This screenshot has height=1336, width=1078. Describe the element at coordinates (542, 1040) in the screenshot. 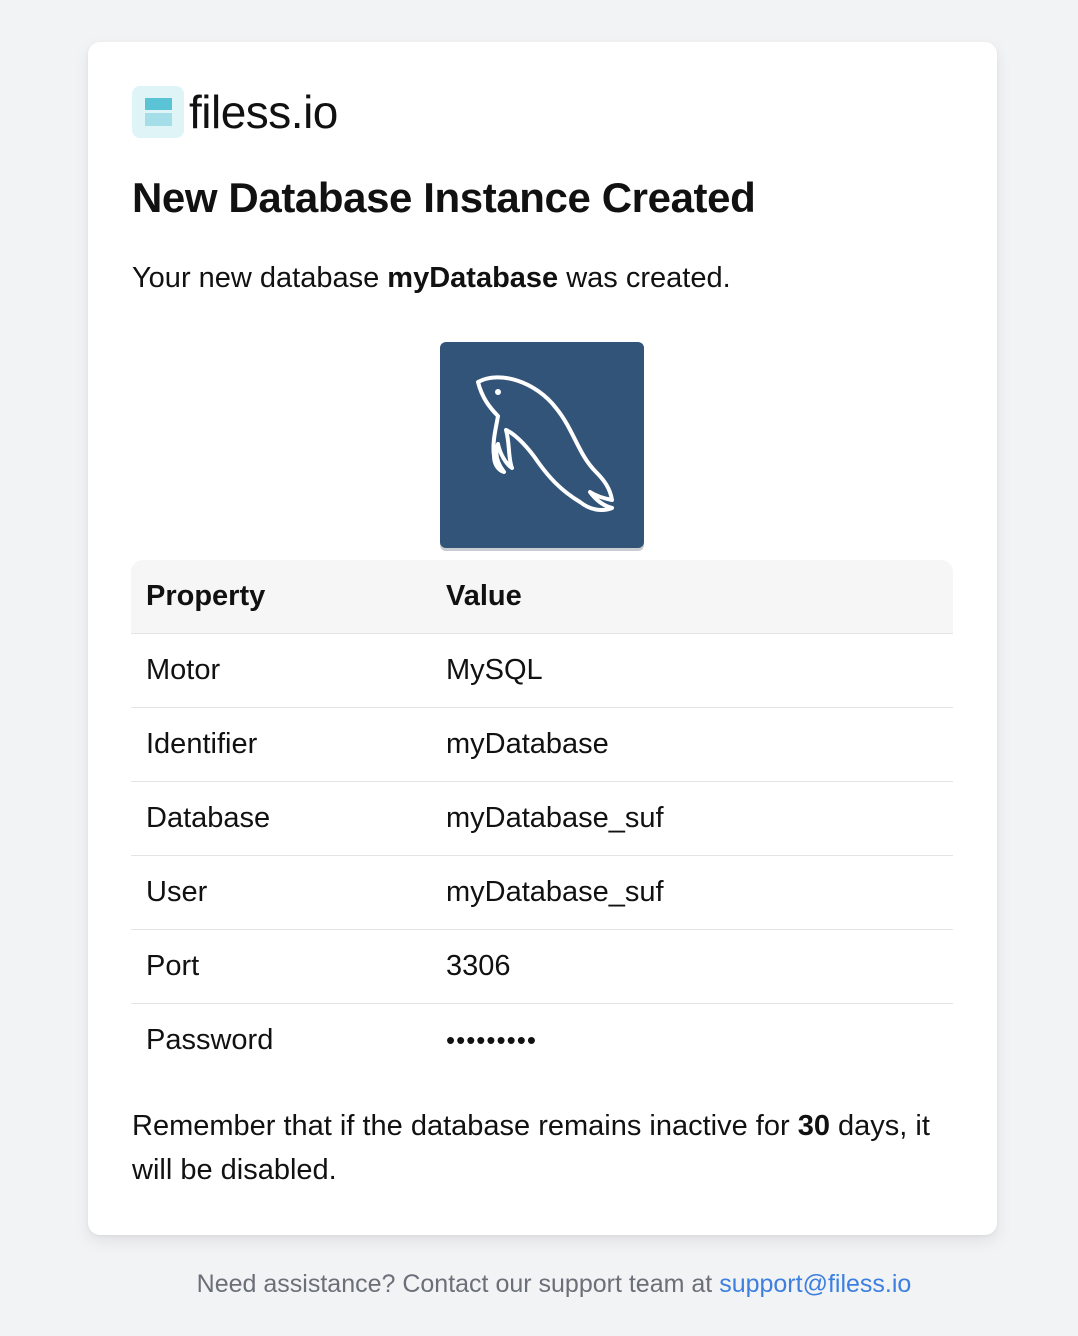

I see `table-row: Password •••••••••` at that location.